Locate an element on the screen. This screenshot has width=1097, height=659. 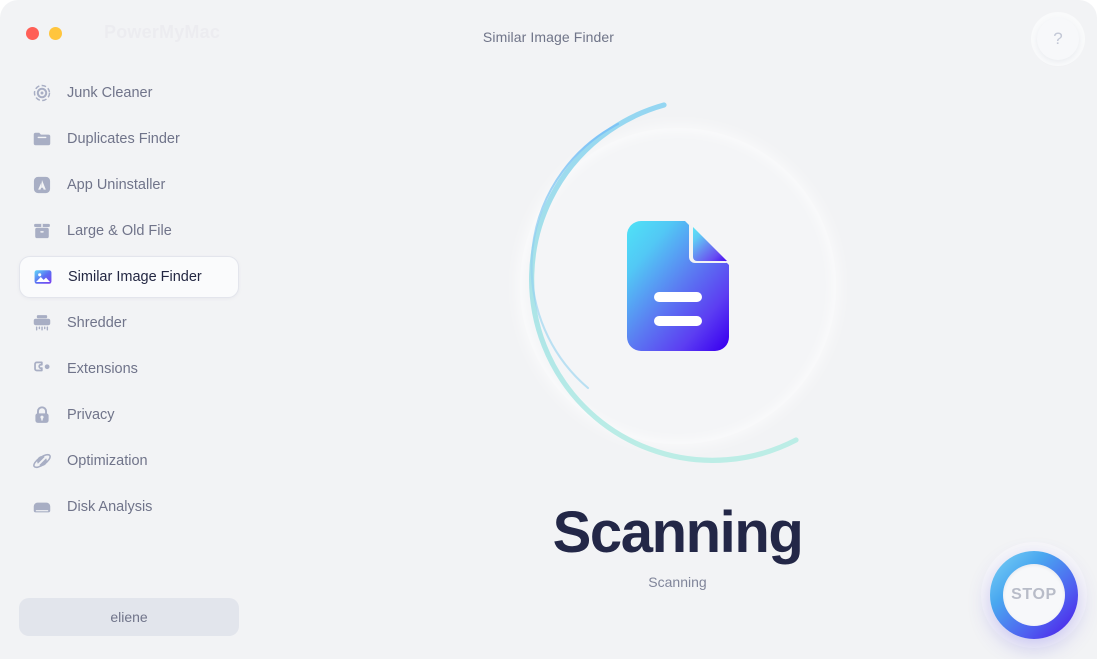
sidebar-item-privacy: Privacy is located at coordinates (129, 415).